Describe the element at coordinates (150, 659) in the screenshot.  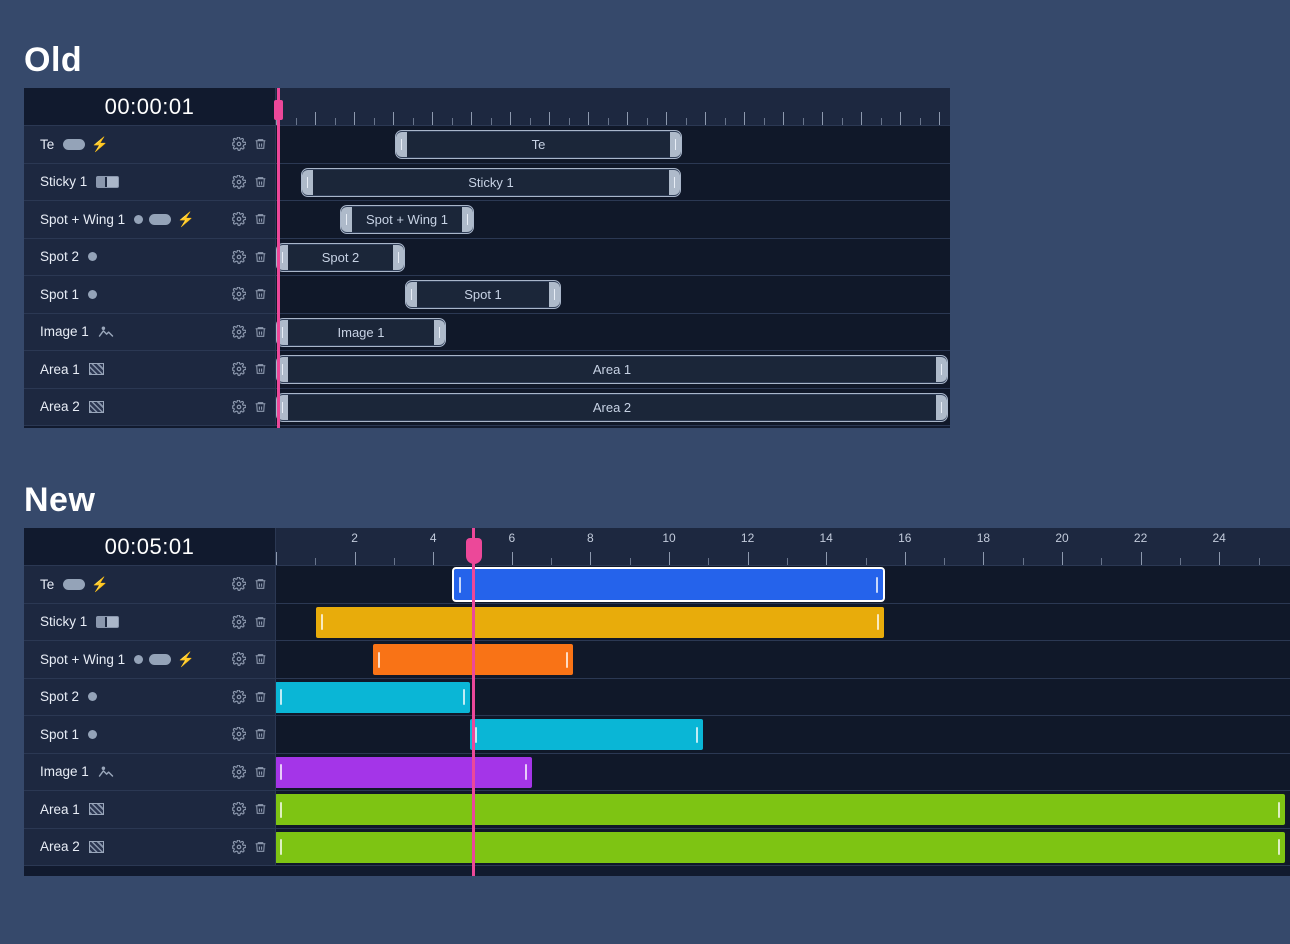
I see `track-label-spot-wing-1: Spot + Wing 1 ⚡` at that location.